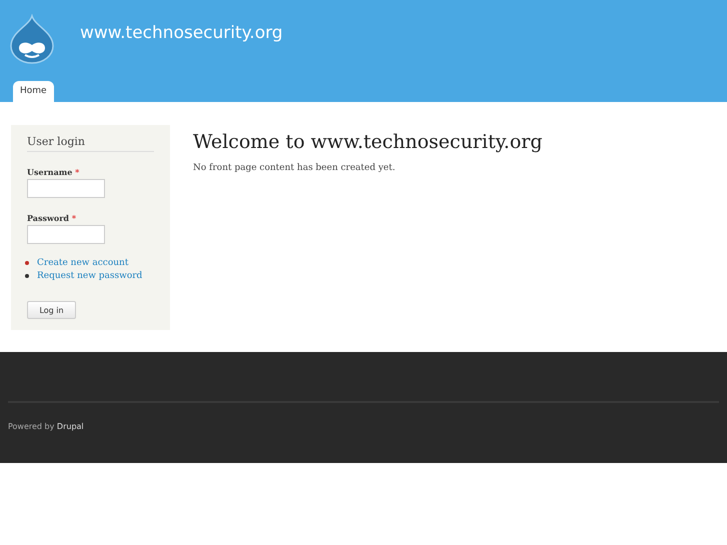 This screenshot has height=545, width=727. Describe the element at coordinates (32, 39) in the screenshot. I see `drop-logo-icon` at that location.